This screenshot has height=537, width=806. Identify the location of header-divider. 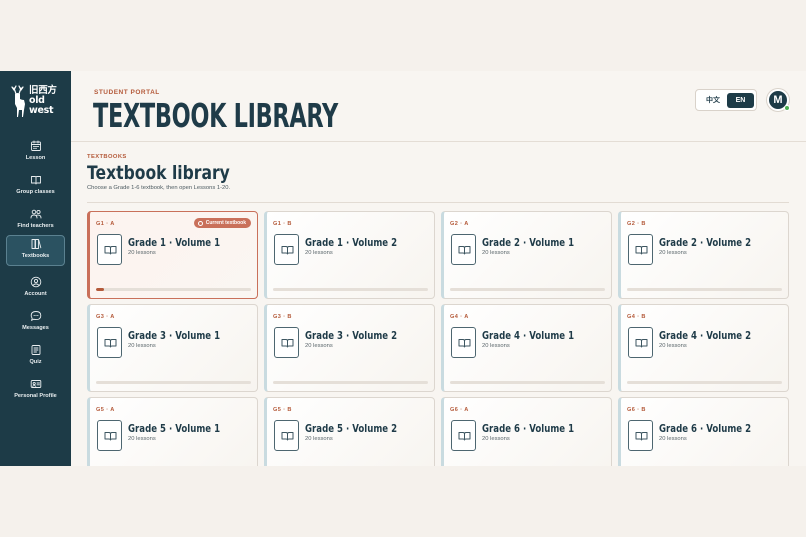
(438, 141).